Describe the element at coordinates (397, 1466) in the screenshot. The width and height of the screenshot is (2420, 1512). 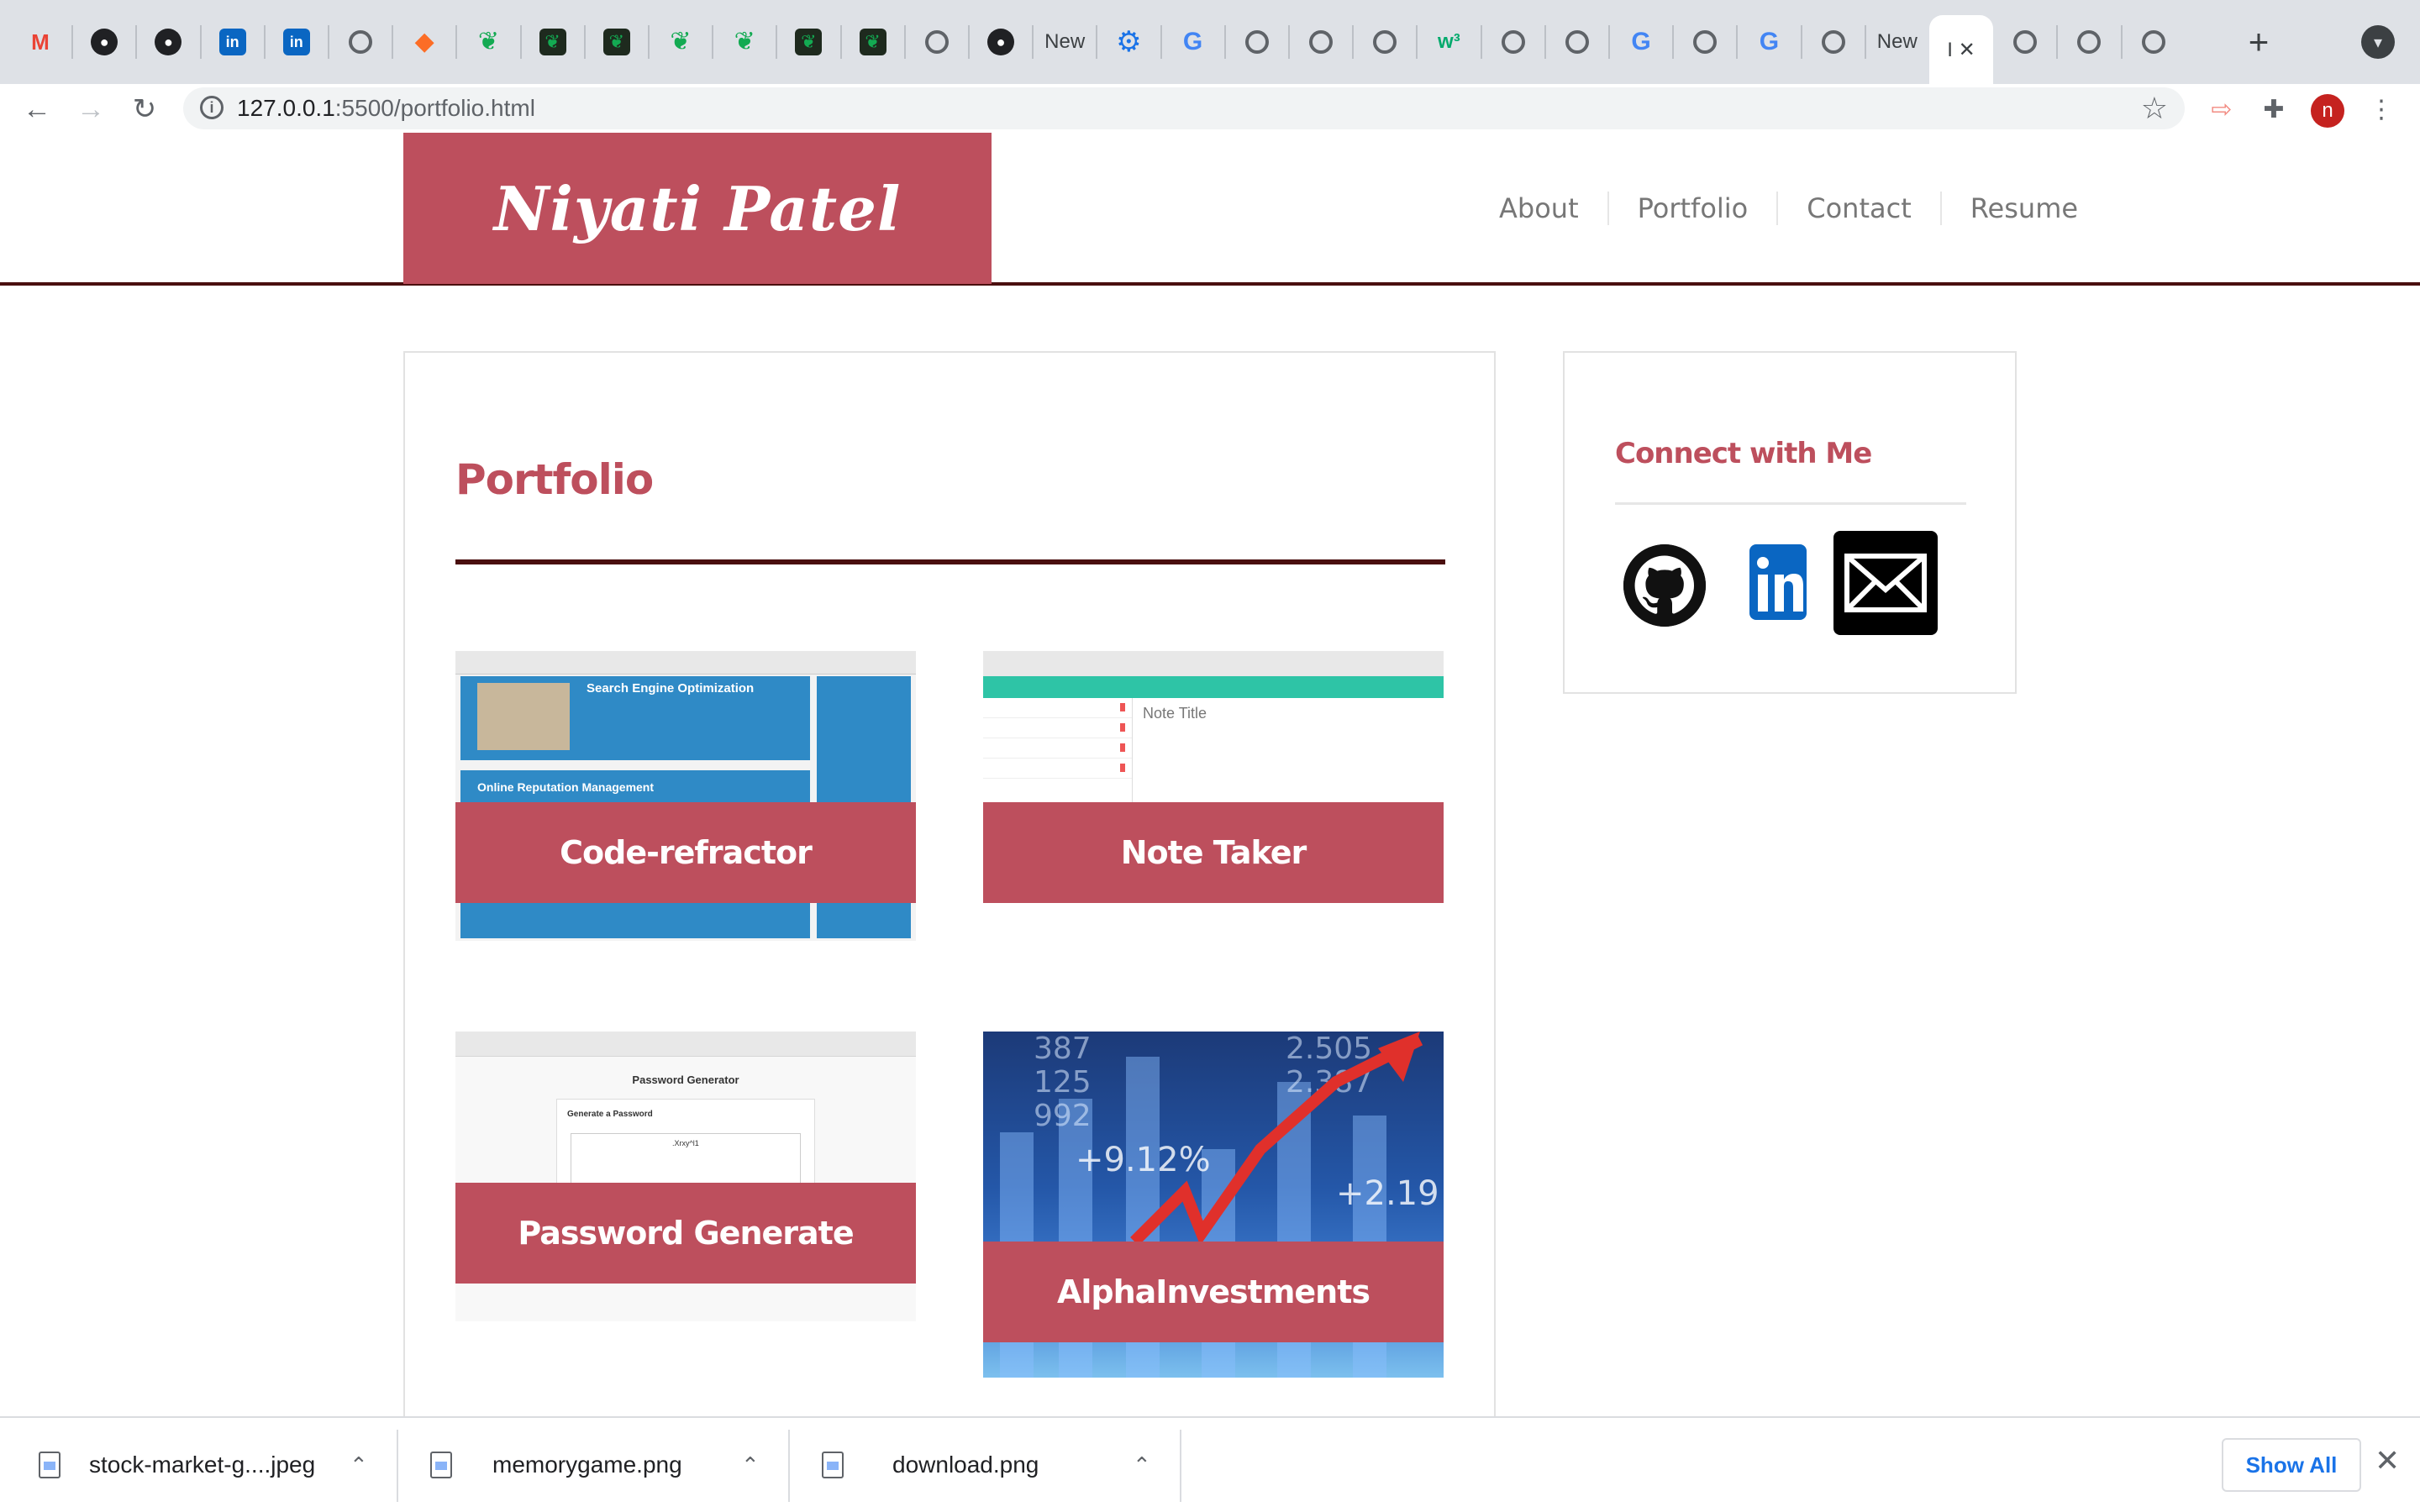
I see `divider` at that location.